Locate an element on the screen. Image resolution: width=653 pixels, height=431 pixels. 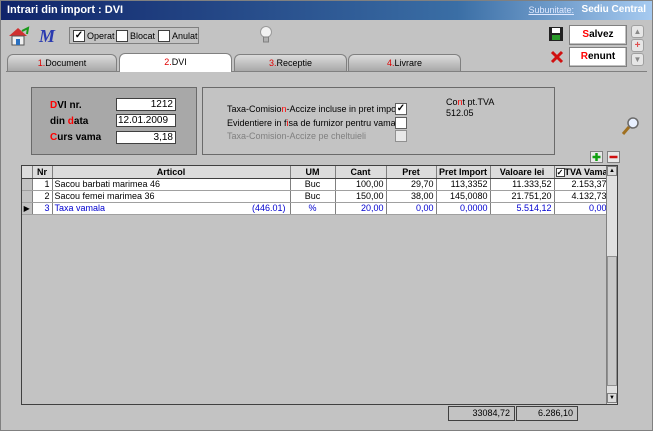
dvi-nr-label: DVI nr. is located at coordinates (66, 105).